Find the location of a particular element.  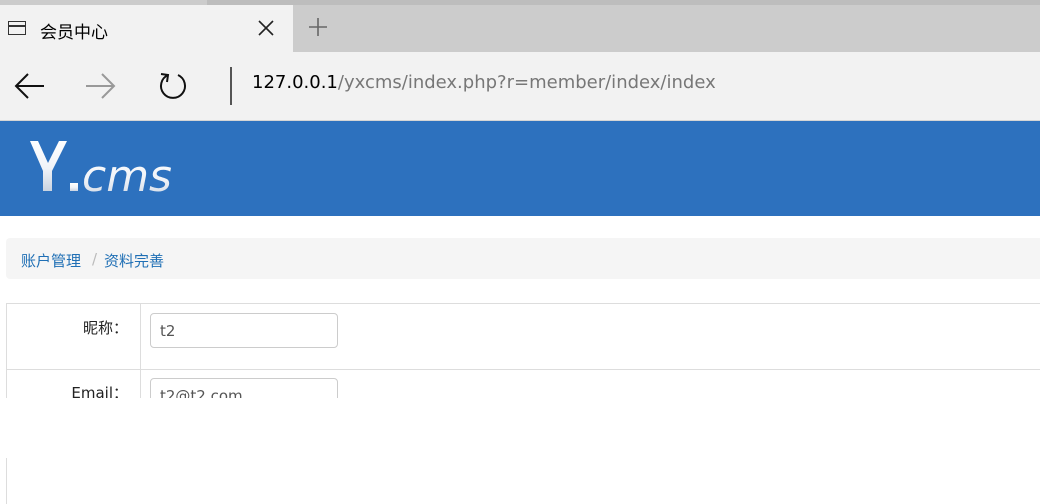

page-bottom is located at coordinates (520, 428).